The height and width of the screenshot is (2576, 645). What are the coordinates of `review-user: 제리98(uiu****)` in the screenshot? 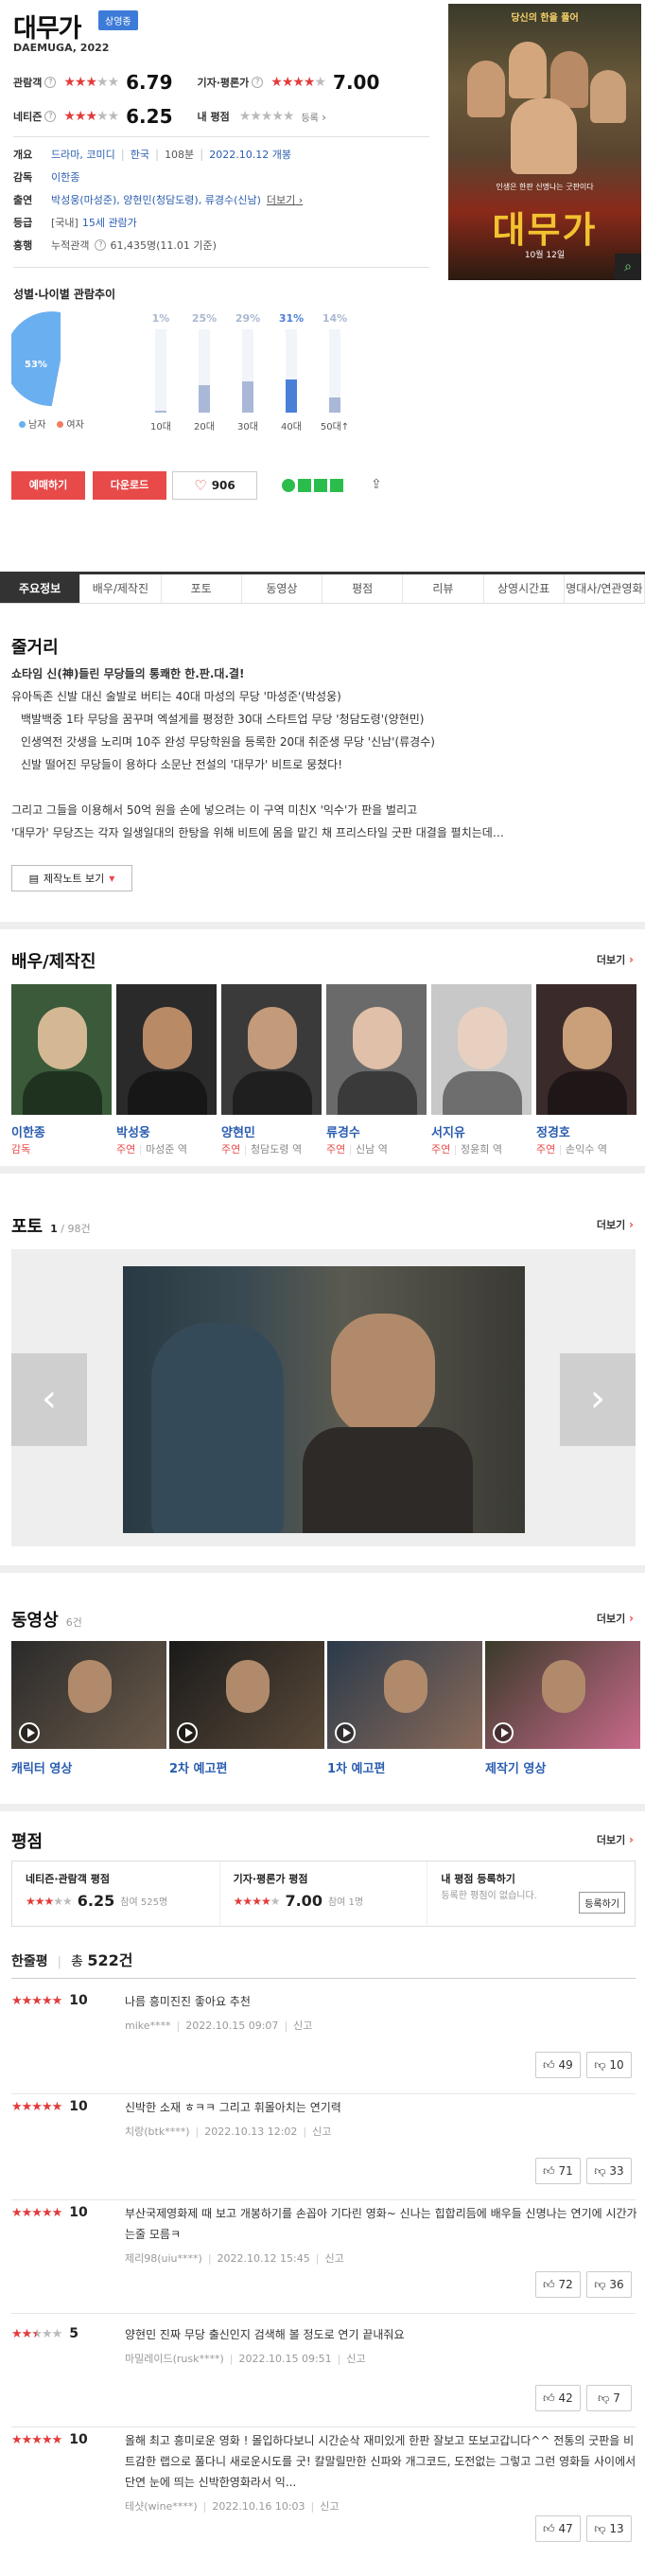 It's located at (164, 2258).